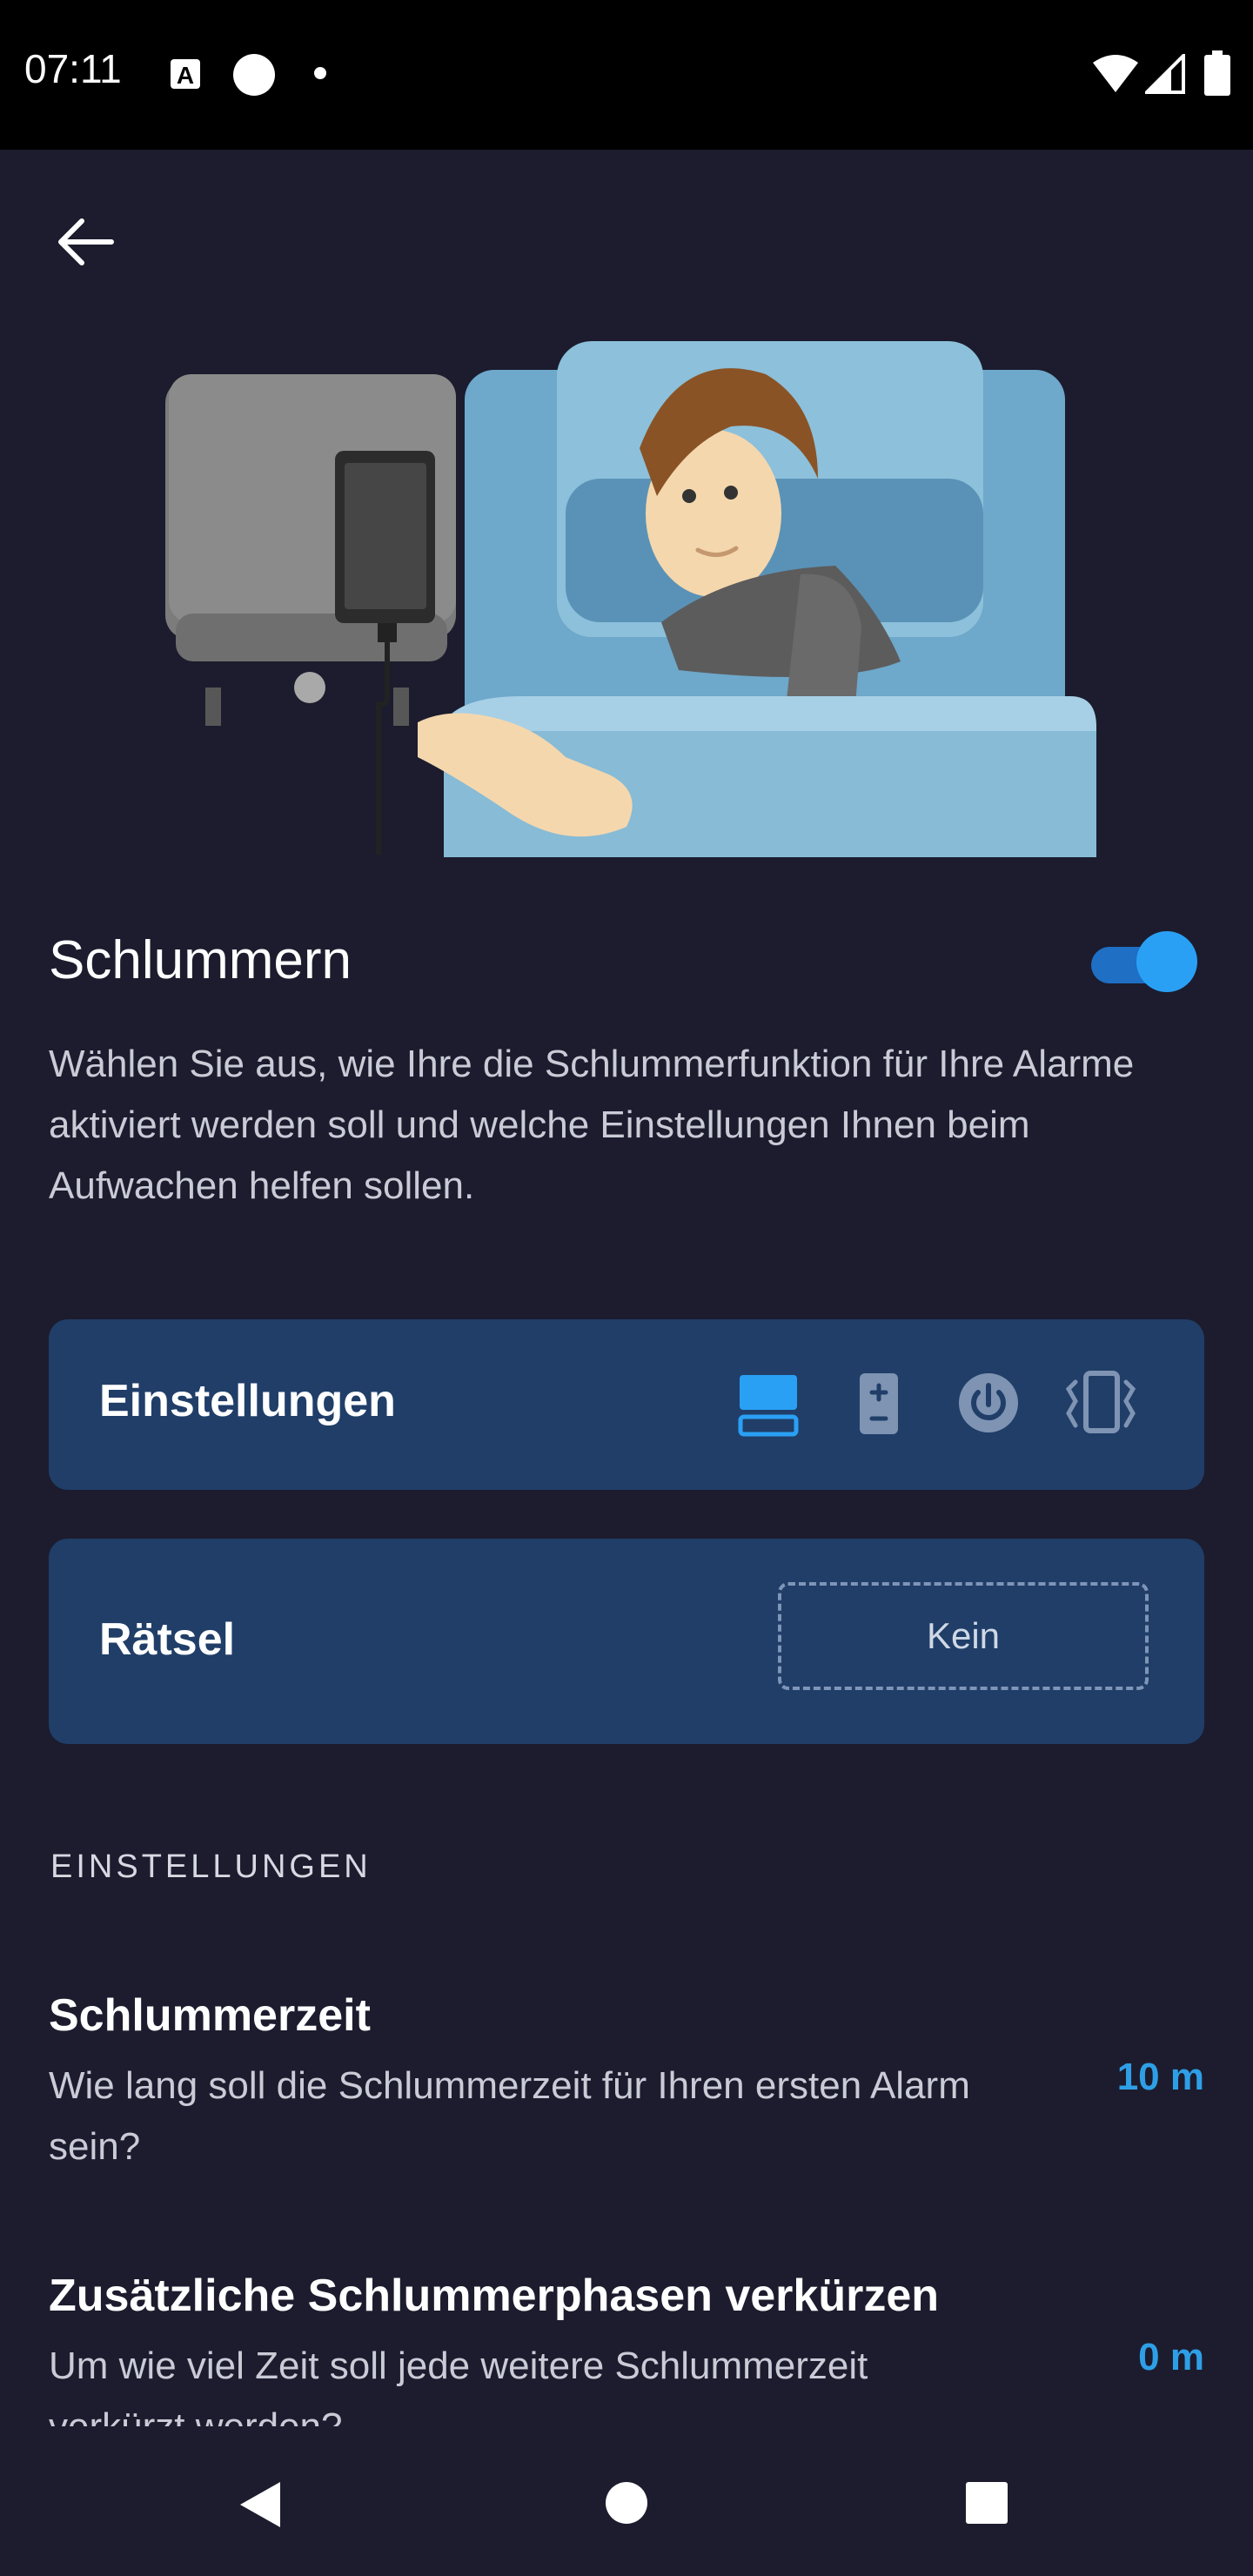 The width and height of the screenshot is (1253, 2576). What do you see at coordinates (1166, 962) in the screenshot?
I see `toggle-thumb` at bounding box center [1166, 962].